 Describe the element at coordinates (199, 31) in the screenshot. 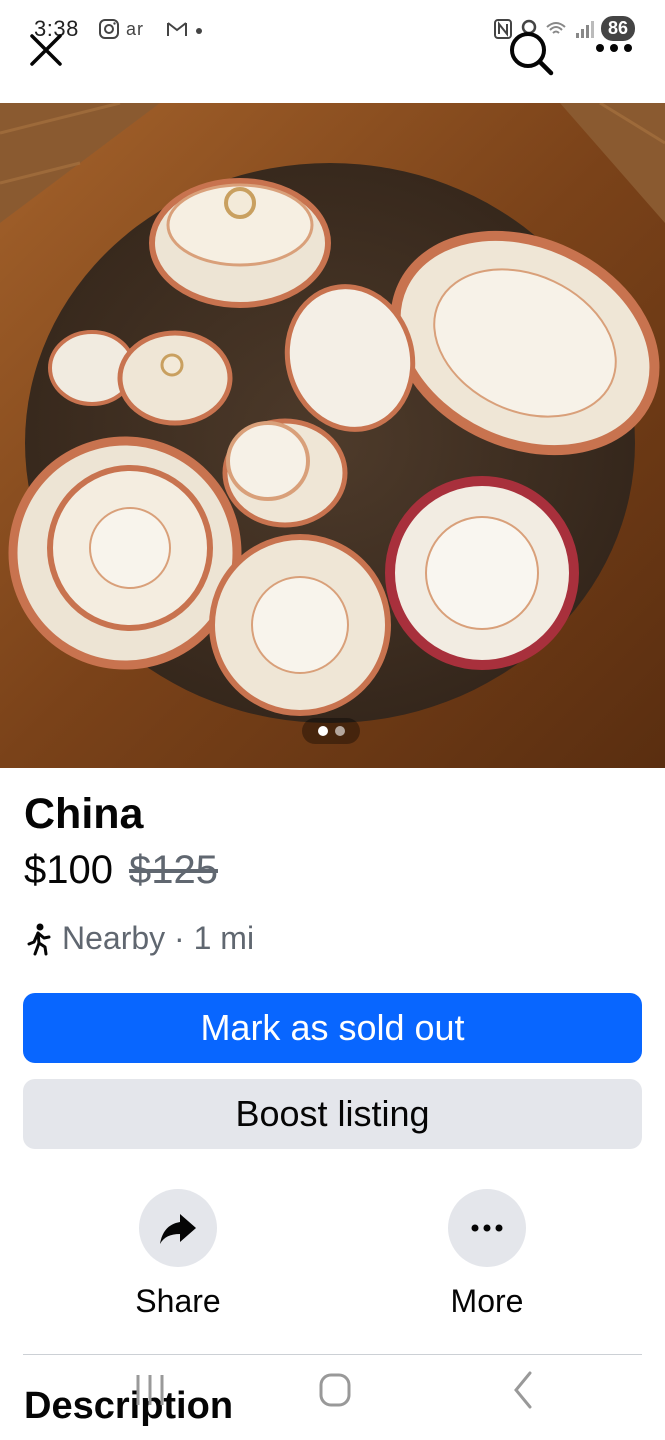

I see `dot-icon` at that location.